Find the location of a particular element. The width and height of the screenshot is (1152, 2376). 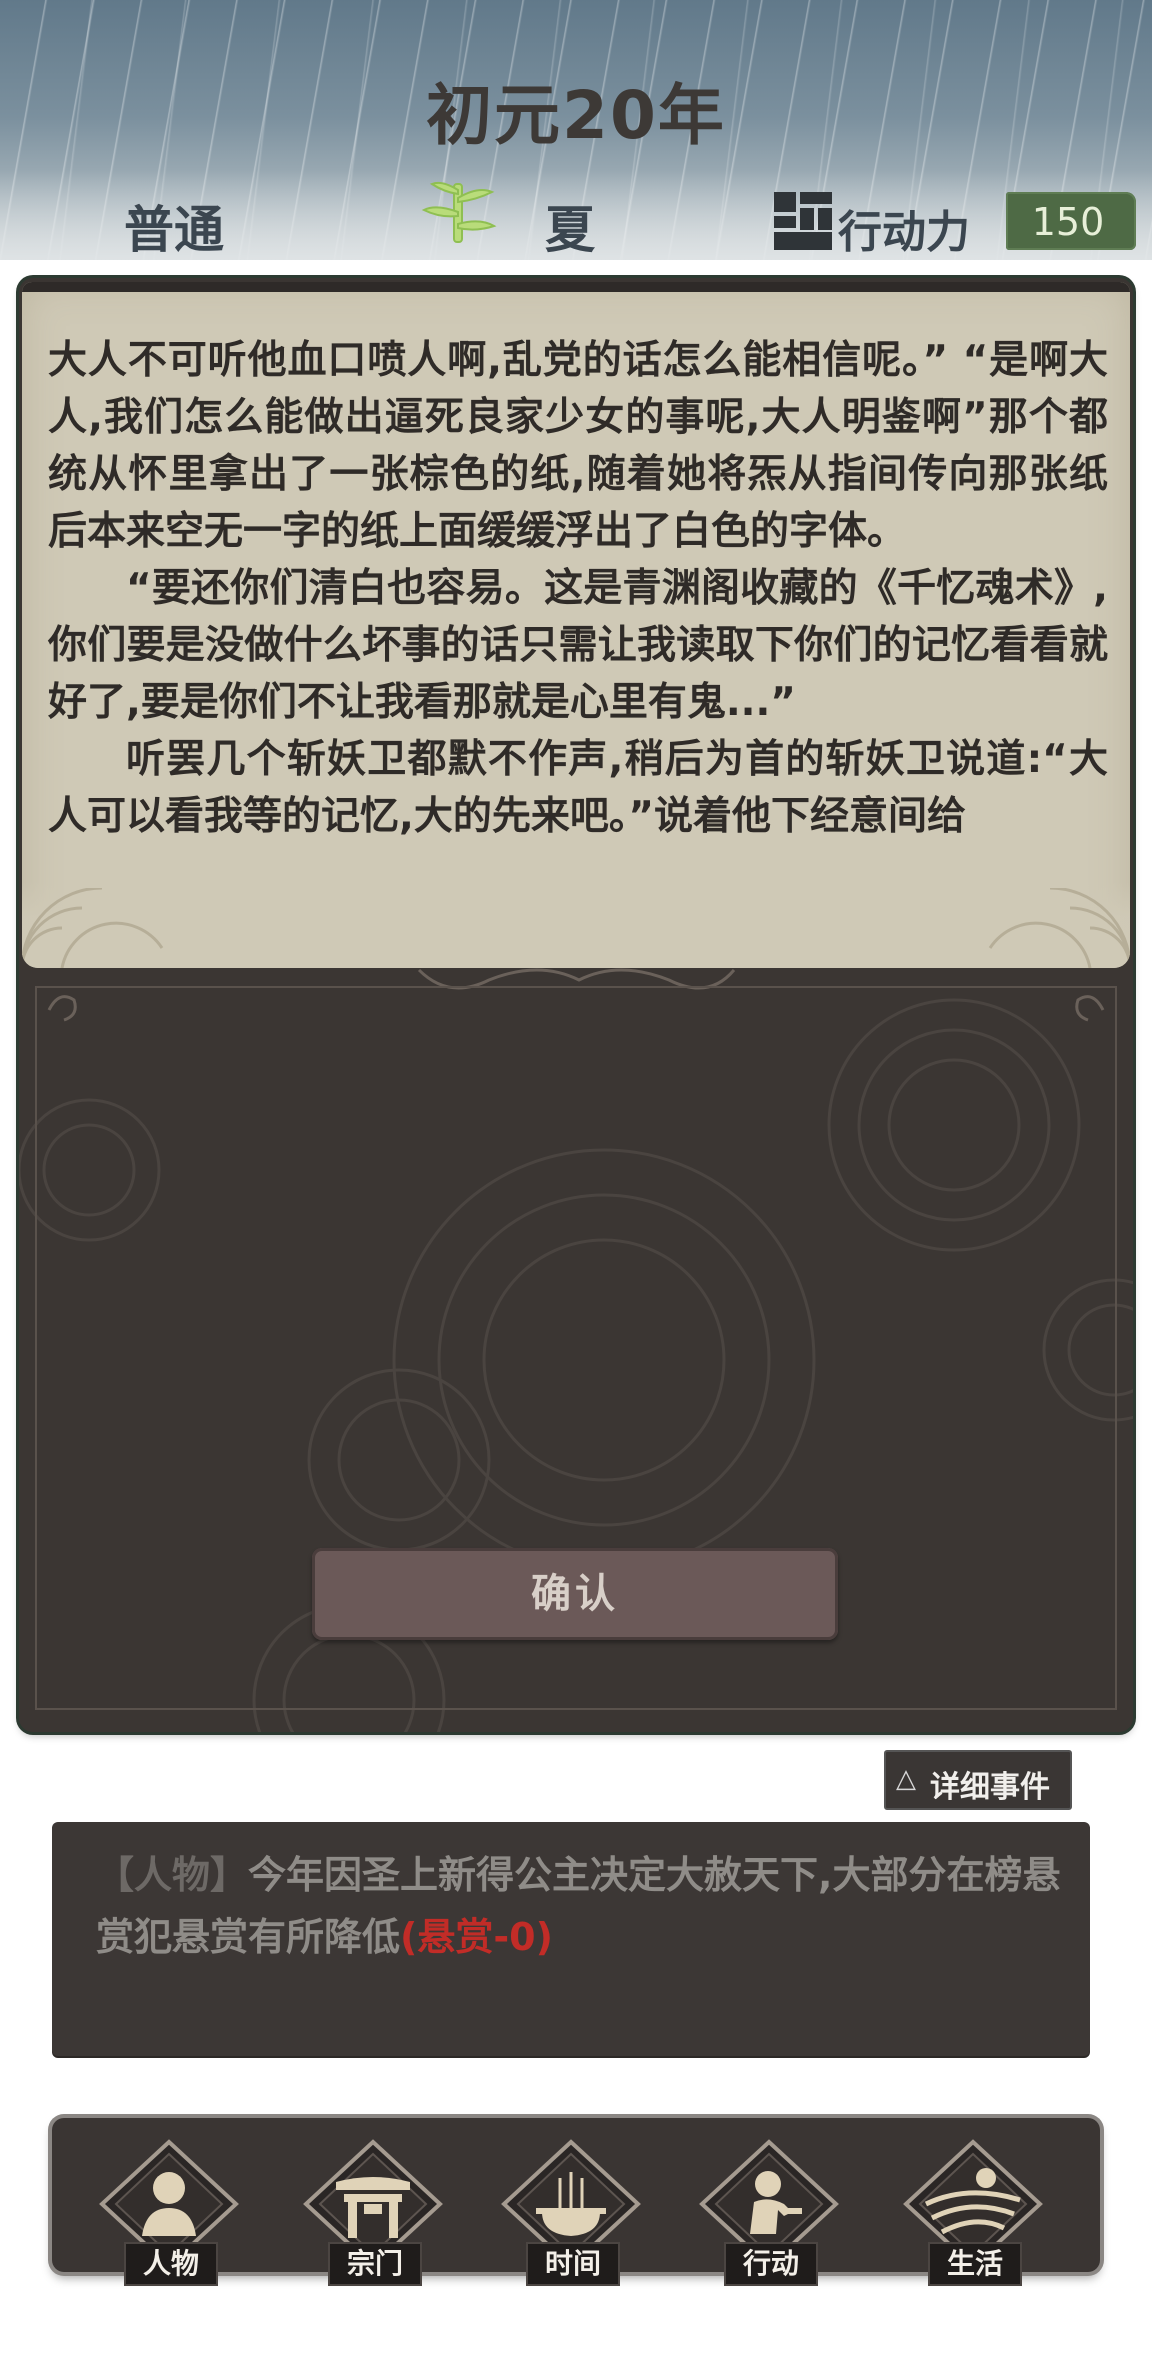

story-fade-overlay is located at coordinates (576, 925).